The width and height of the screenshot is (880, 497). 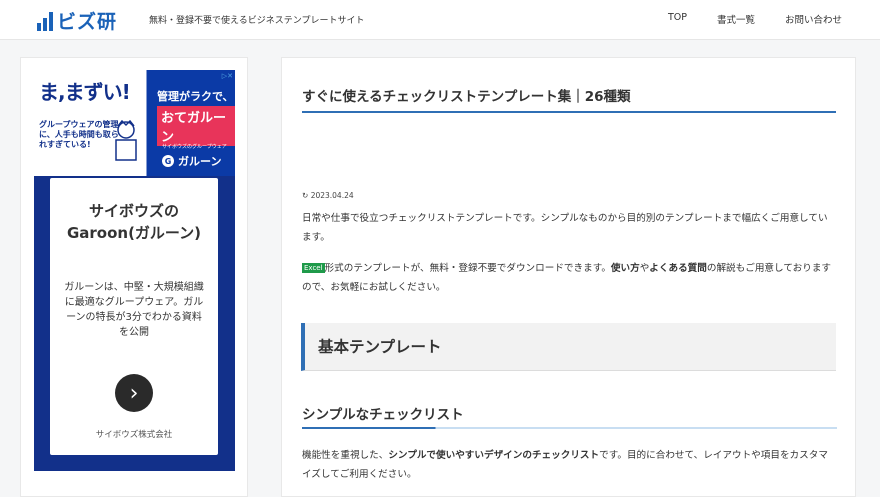 I want to click on ad-brand-name: ガルーン, so click(x=200, y=161).